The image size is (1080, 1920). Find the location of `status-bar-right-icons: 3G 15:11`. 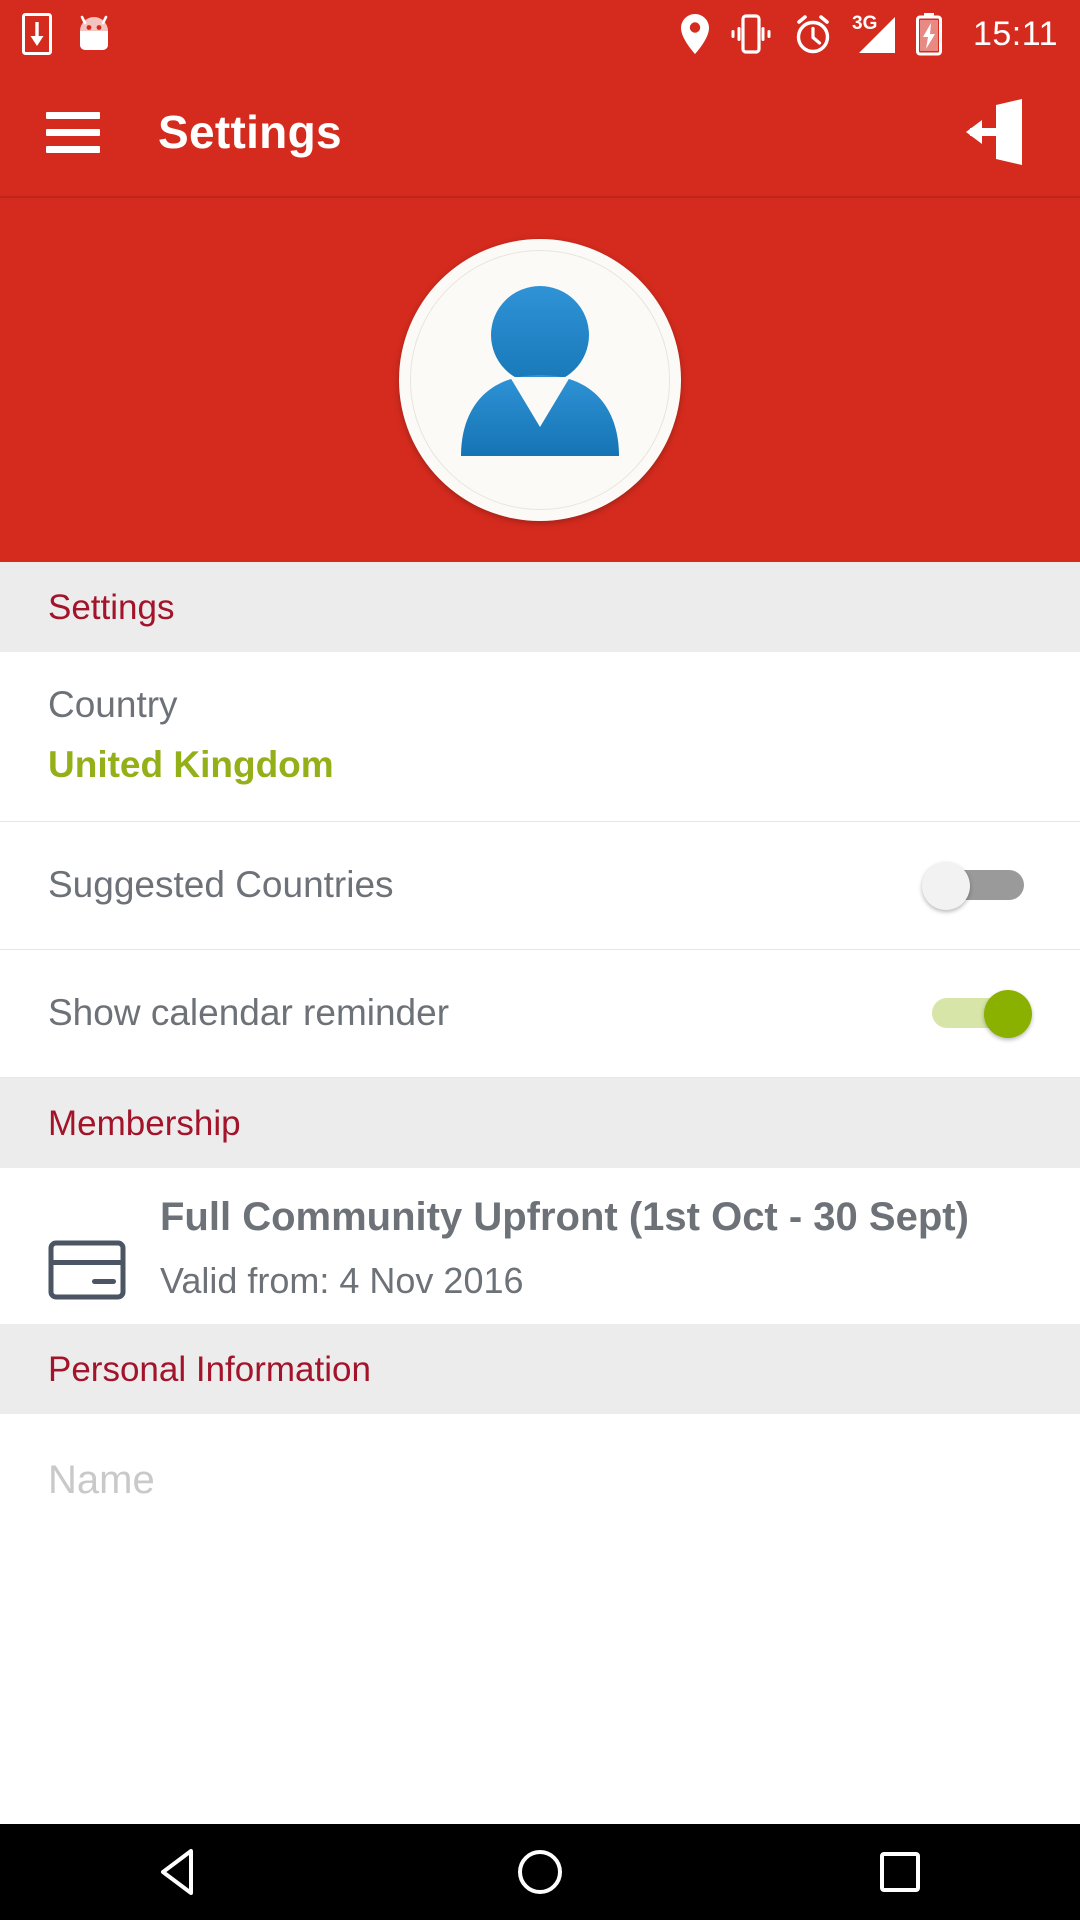

status-bar-right-icons: 3G 15:11 is located at coordinates (868, 34).